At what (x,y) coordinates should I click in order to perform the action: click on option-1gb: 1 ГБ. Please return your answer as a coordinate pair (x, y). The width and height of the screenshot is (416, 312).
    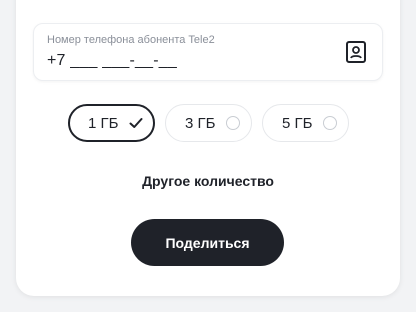
    Looking at the image, I should click on (111, 123).